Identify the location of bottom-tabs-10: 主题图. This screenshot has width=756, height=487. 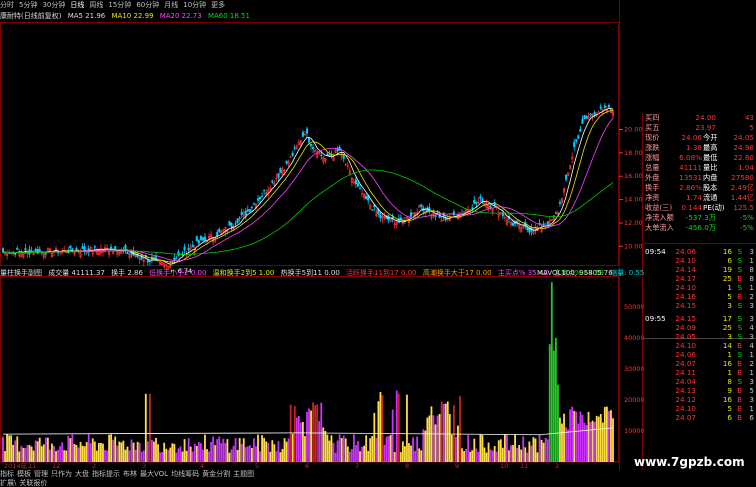
(243, 474).